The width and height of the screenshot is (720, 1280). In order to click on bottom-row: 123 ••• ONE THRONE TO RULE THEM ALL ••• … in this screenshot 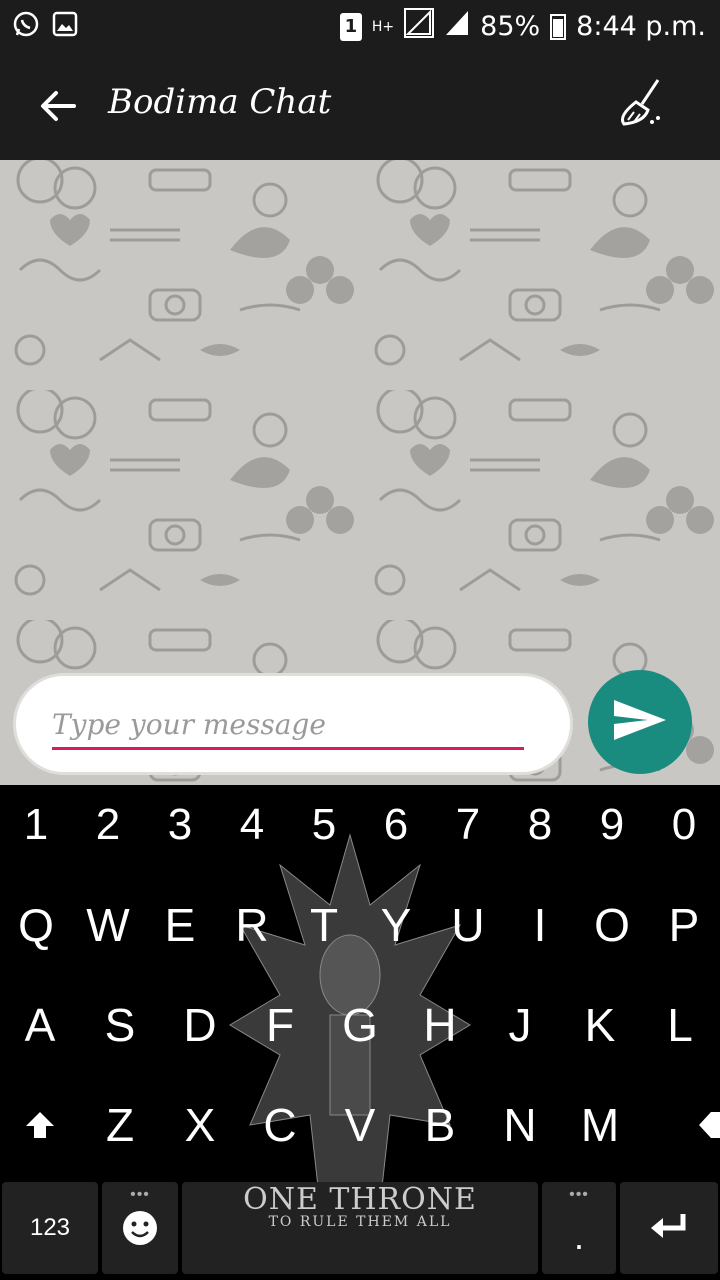, I will do `click(360, 1228)`.